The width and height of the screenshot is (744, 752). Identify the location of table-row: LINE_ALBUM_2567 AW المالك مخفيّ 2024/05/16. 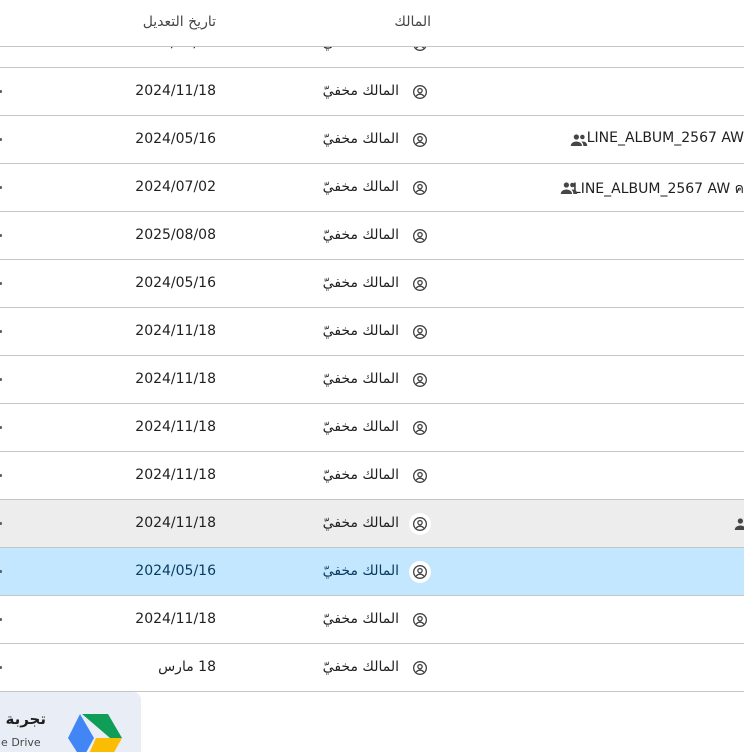
(372, 140).